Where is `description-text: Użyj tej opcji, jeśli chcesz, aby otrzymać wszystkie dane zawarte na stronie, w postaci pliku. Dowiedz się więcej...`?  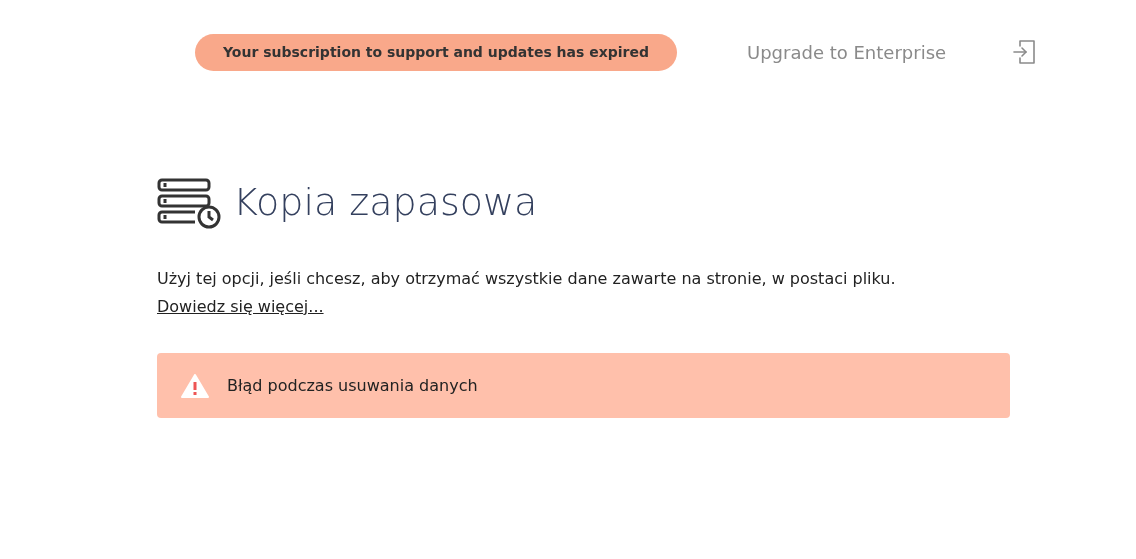 description-text: Użyj tej opcji, jeśli chcesz, aby otrzymać wszystkie dane zawarte na stronie, w postaci pliku. Dowiedz się więcej... is located at coordinates (527, 293).